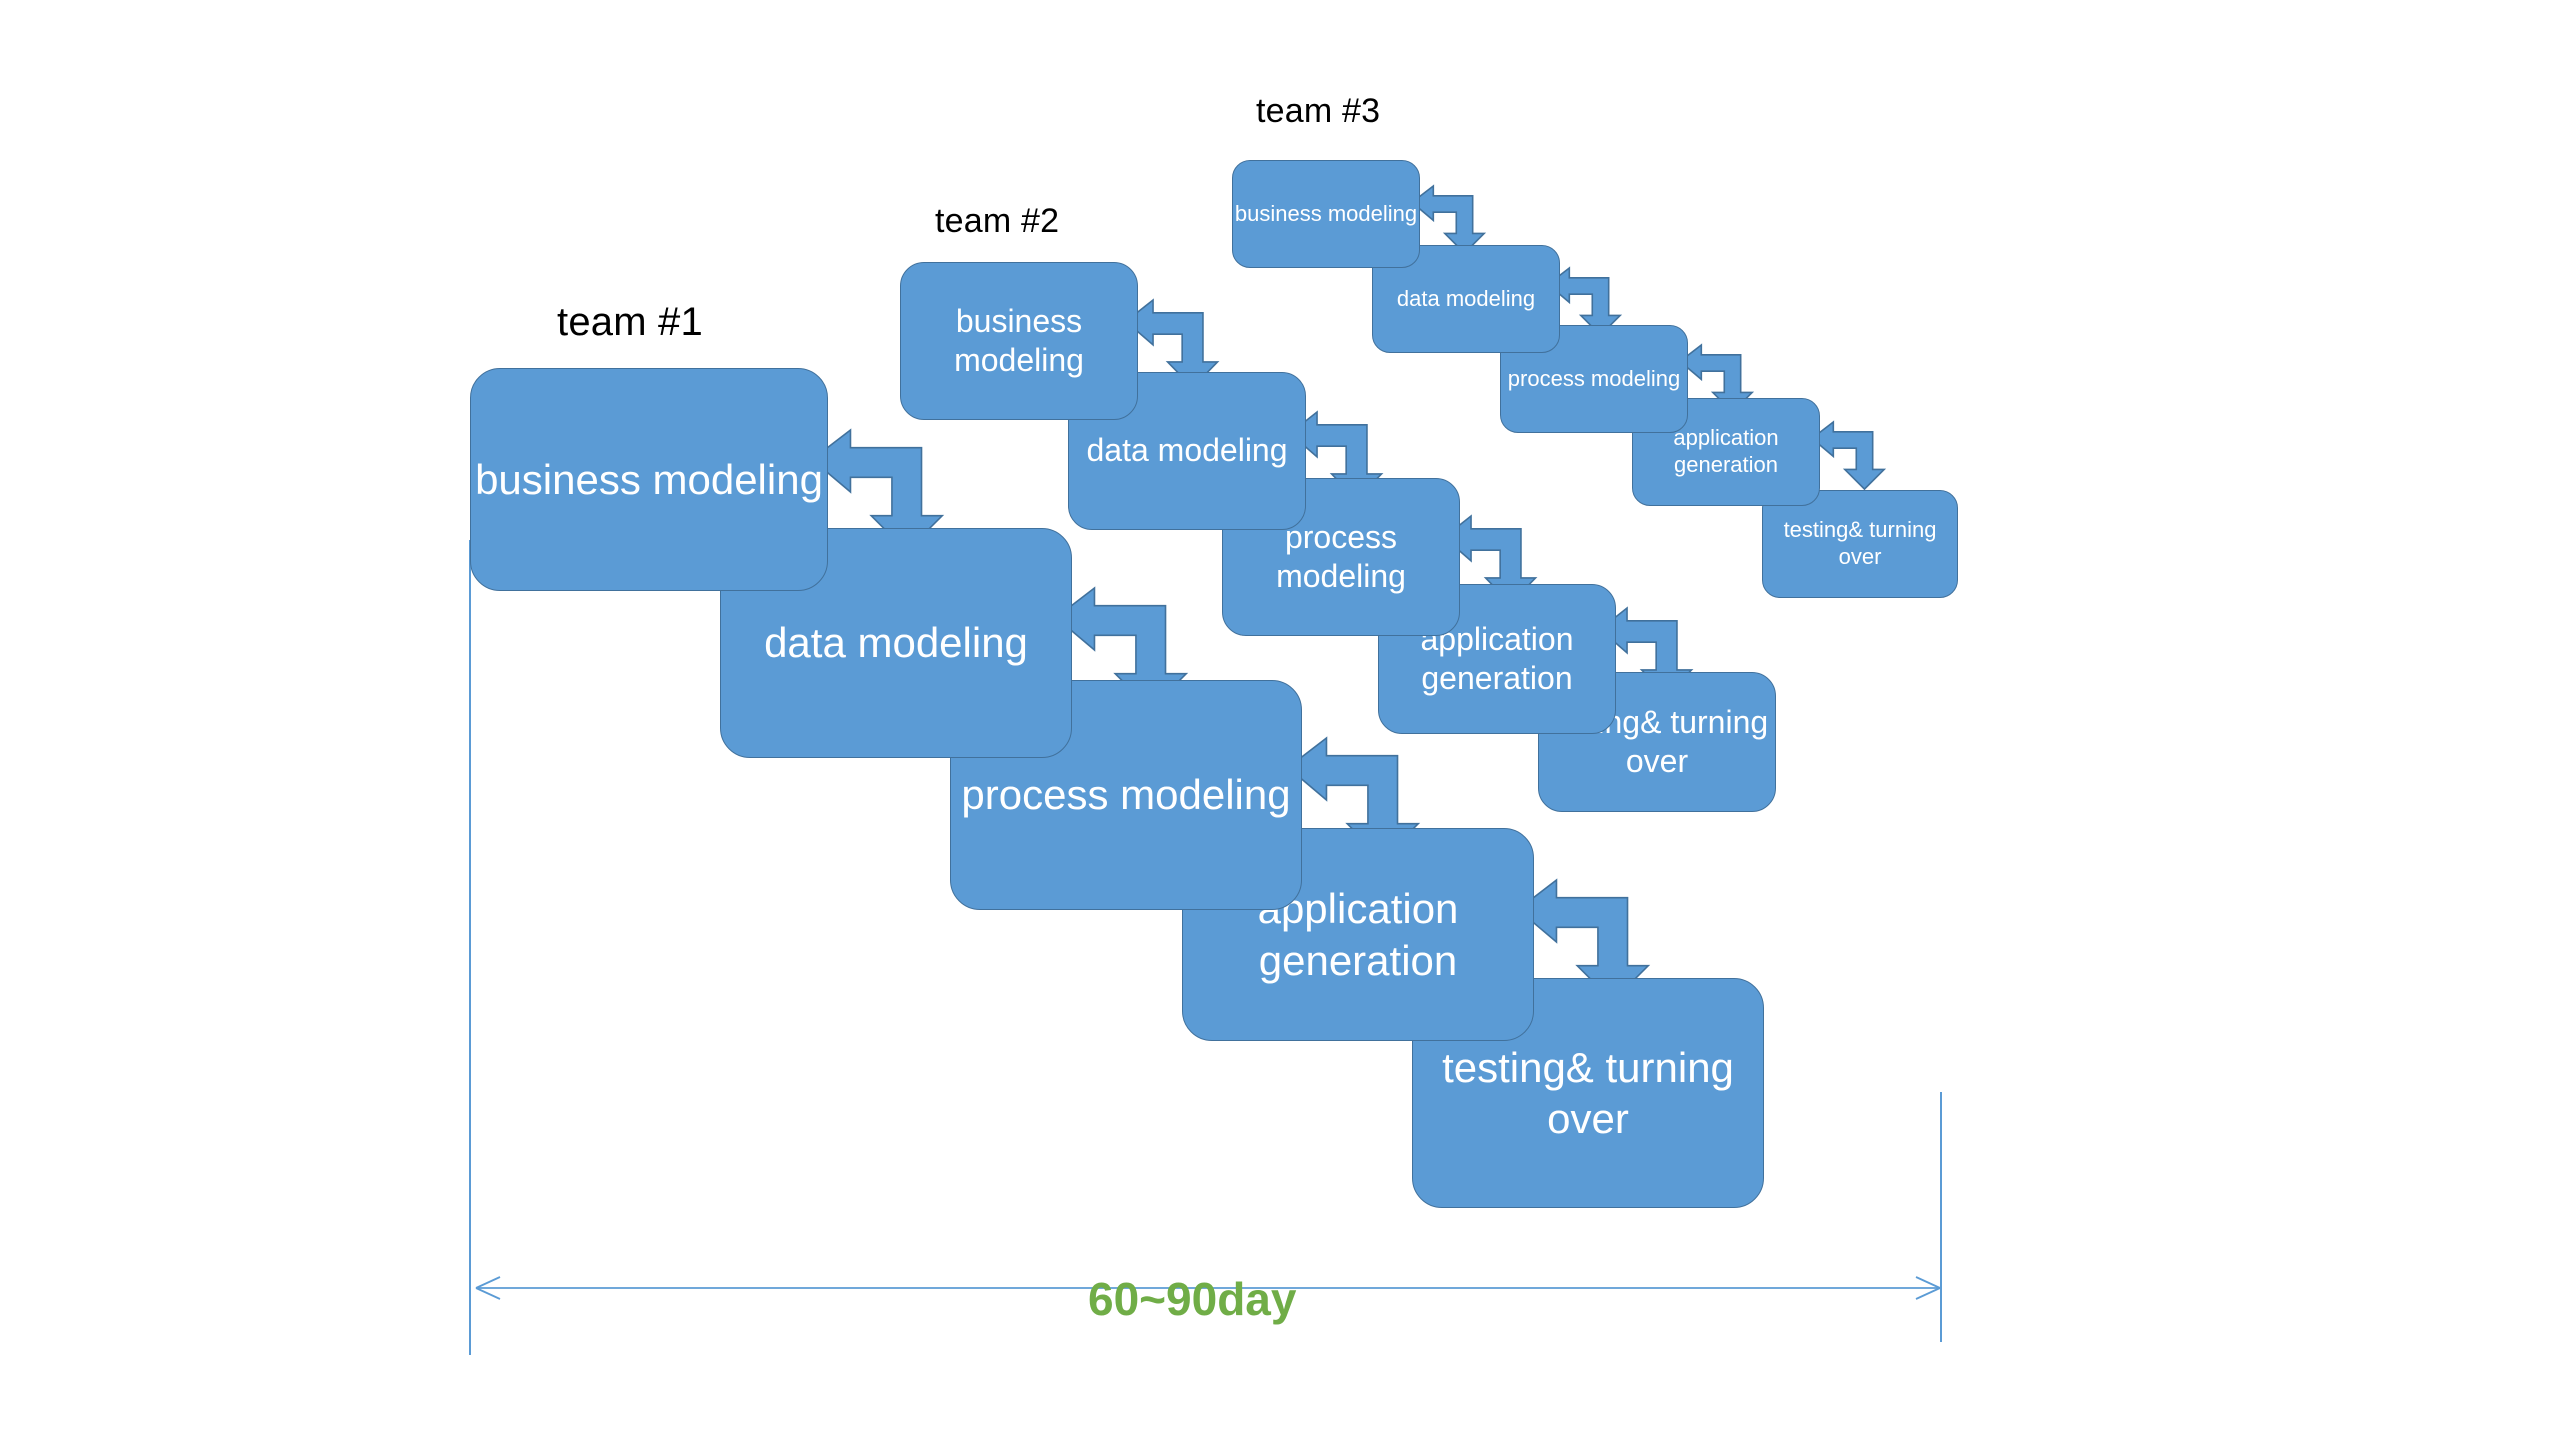 This screenshot has width=2560, height=1440. I want to click on team-1-node-label-process-modeling: process modeling, so click(1126, 795).